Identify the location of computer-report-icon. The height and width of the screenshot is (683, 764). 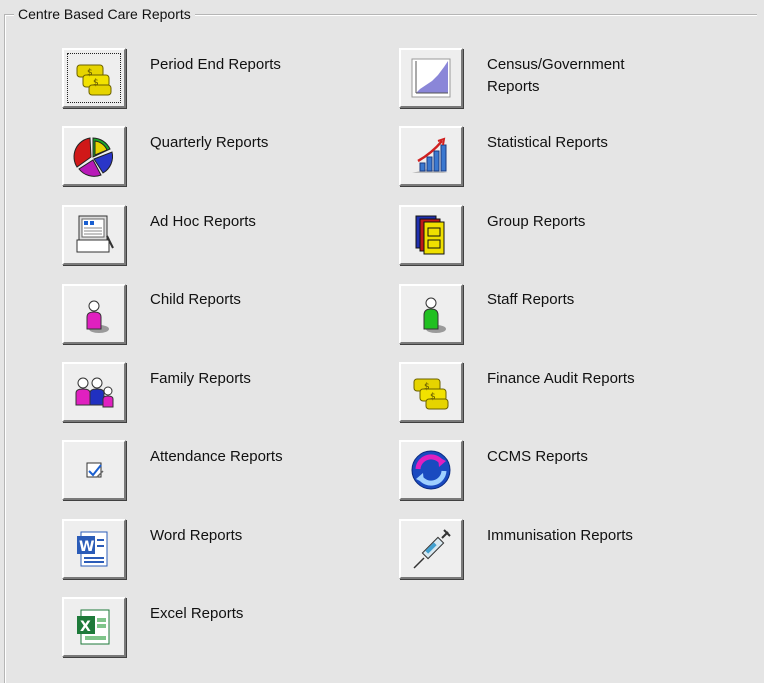
(95, 234).